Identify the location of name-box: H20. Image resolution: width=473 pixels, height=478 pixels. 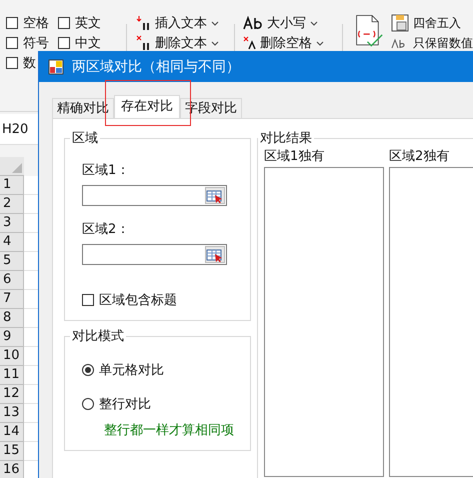
(19, 129).